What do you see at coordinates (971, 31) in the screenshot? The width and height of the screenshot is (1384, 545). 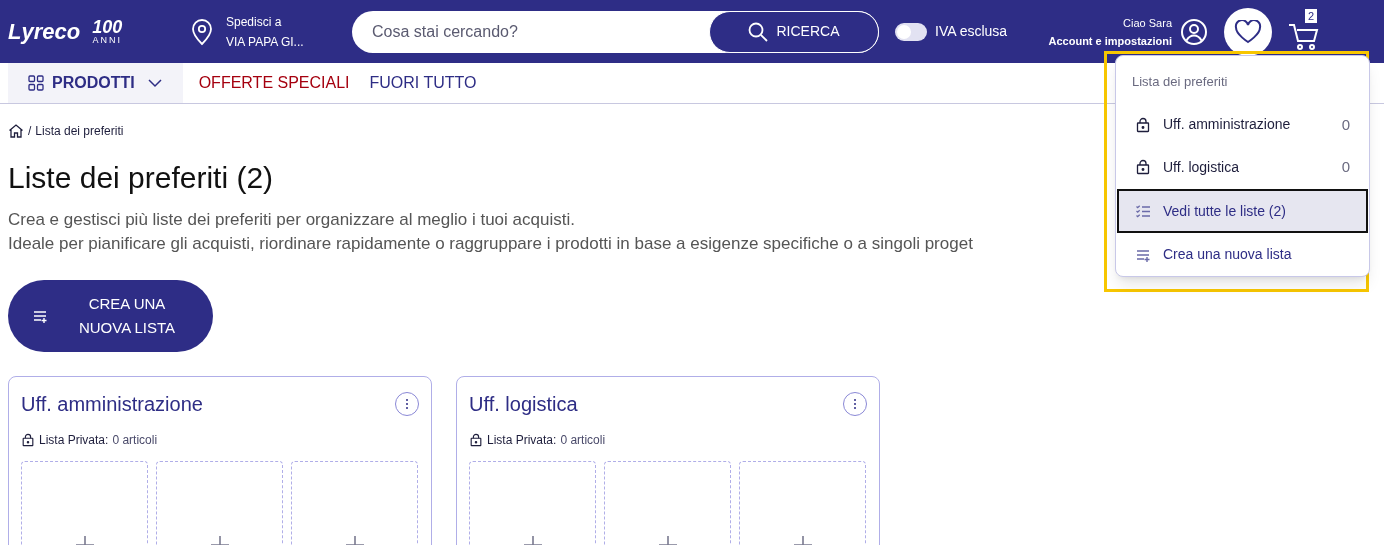 I see `vat-label: IVA esclusa` at bounding box center [971, 31].